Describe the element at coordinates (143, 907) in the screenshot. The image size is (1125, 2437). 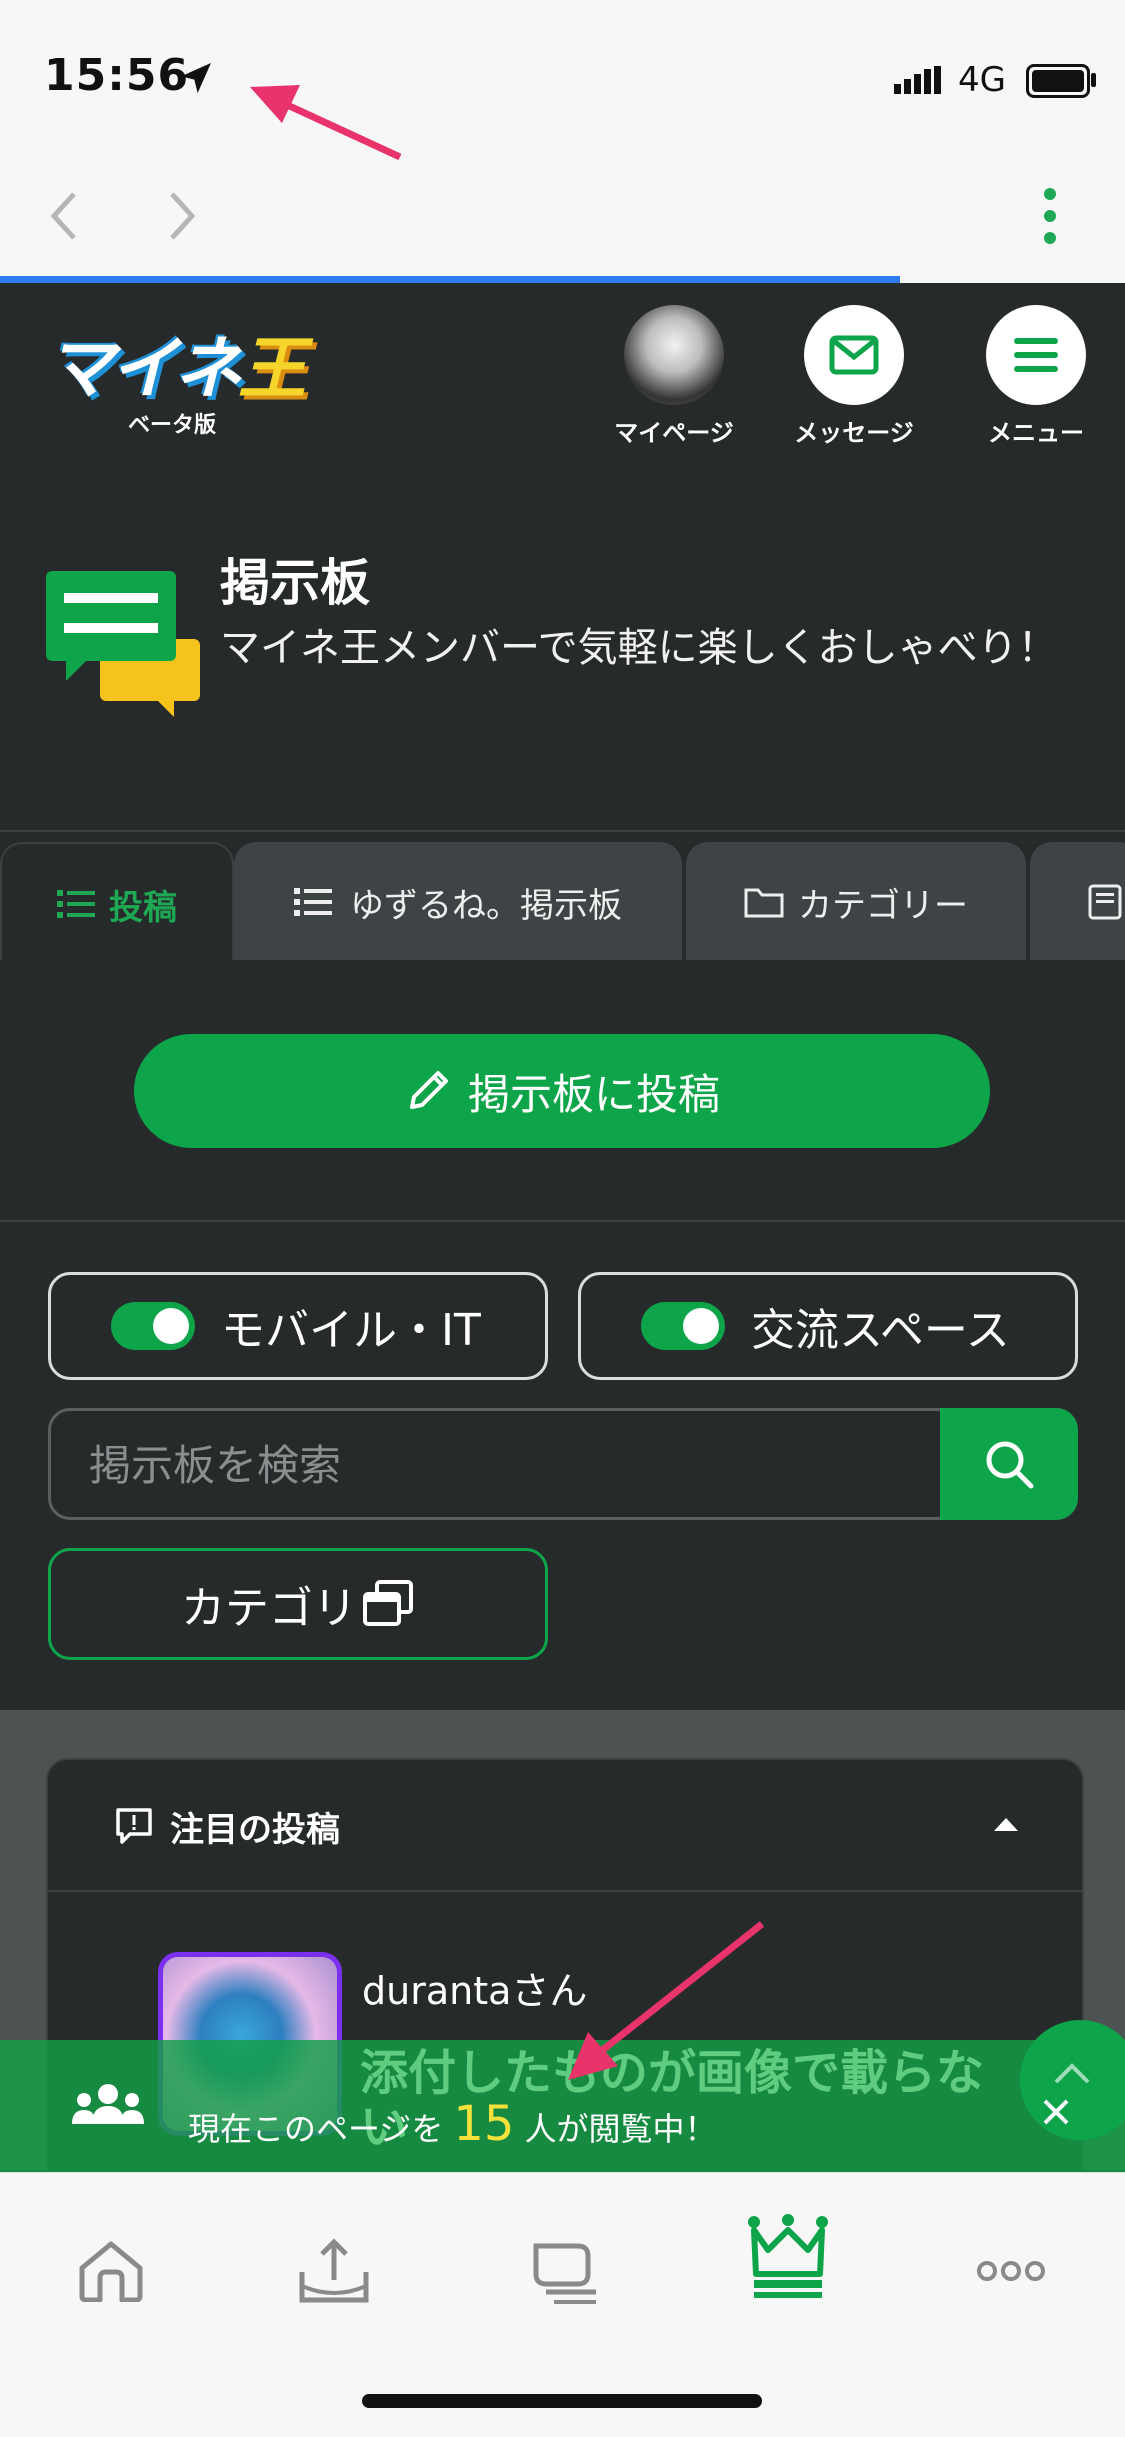
I see `tab-posts-label: 投稿` at that location.